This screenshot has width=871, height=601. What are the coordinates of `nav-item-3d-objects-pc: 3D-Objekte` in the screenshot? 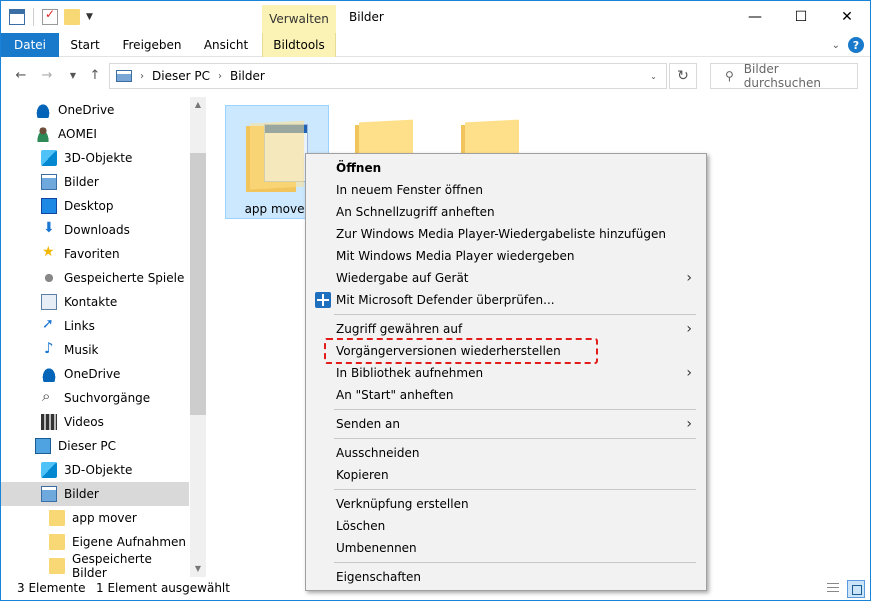 It's located at (95, 470).